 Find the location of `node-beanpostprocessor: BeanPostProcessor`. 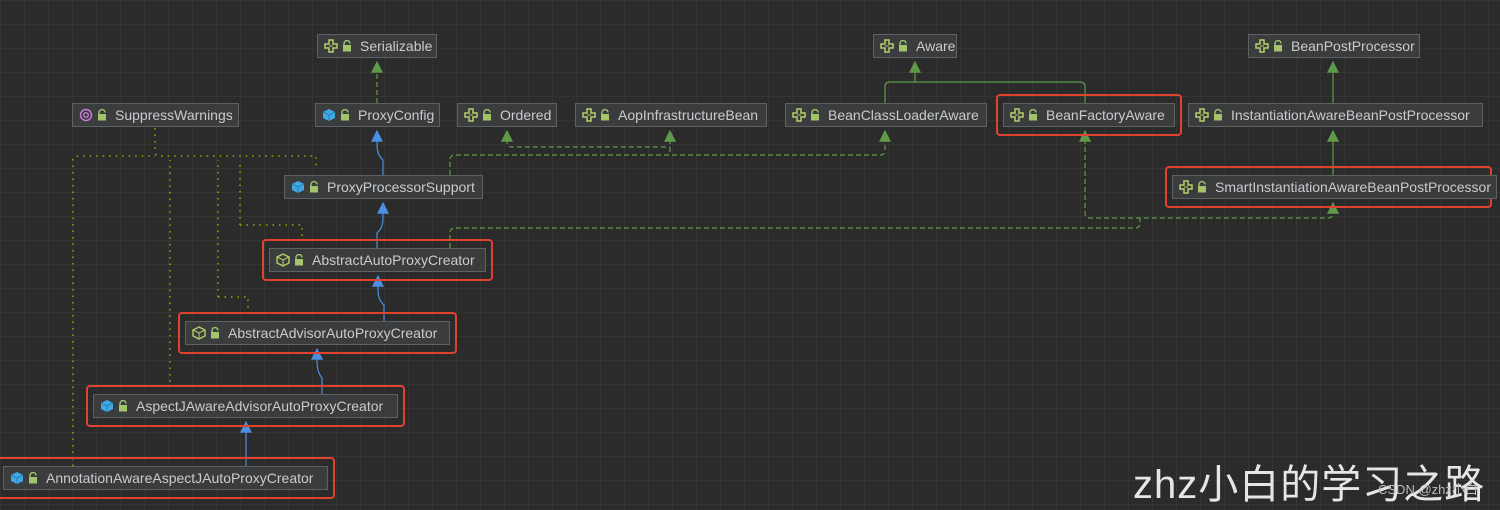

node-beanpostprocessor: BeanPostProcessor is located at coordinates (1334, 46).